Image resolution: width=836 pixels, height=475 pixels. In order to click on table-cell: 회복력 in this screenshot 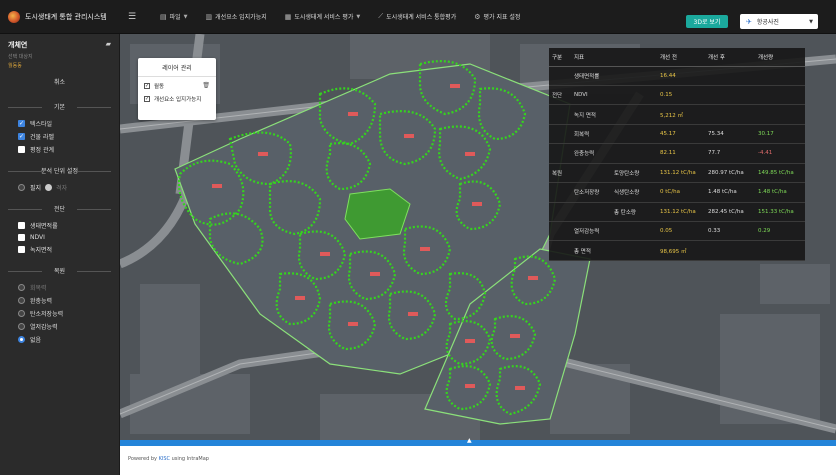, I will do `click(614, 134)`.